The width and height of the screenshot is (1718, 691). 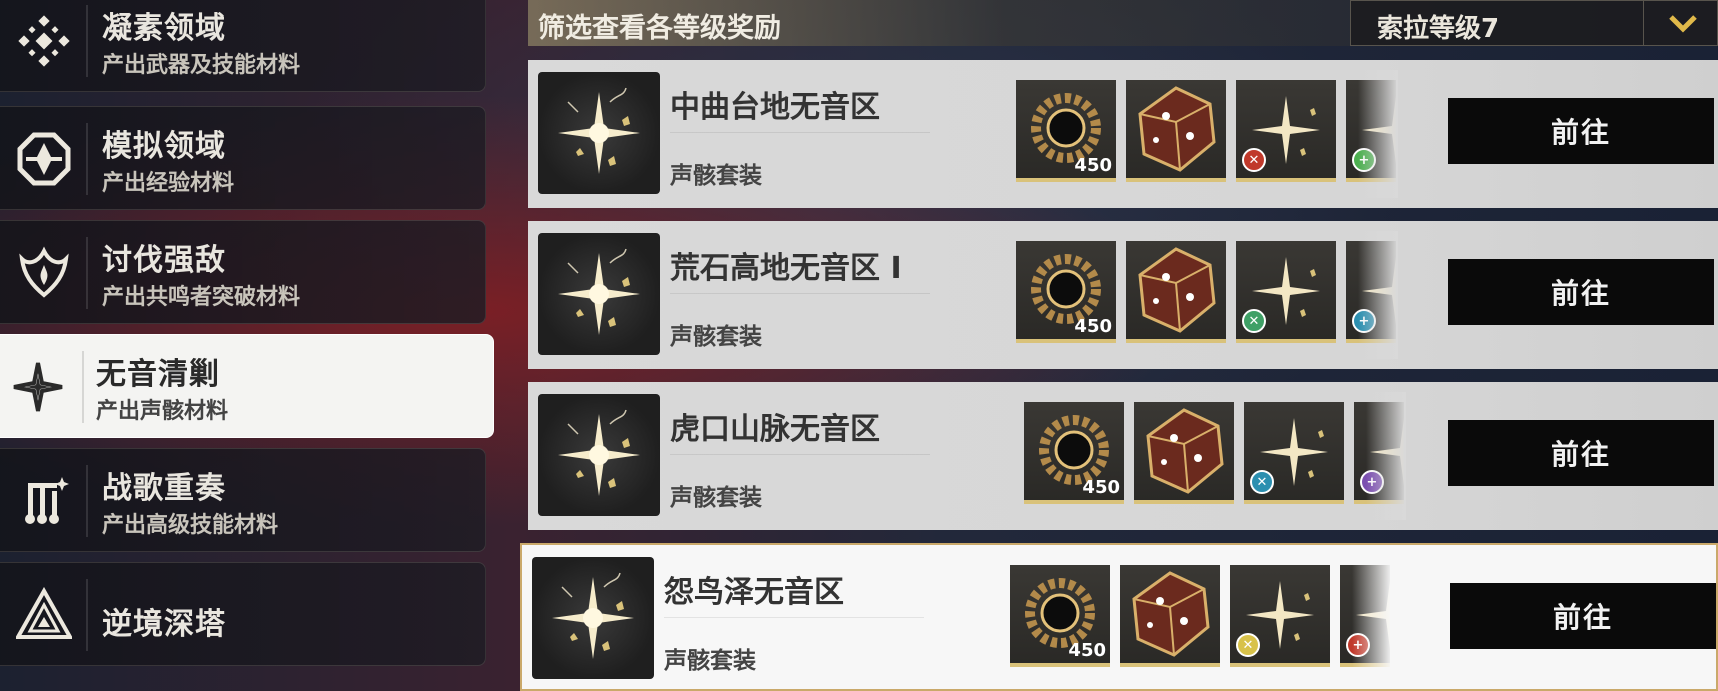 I want to click on sidebar-item-title: 无音清剿, so click(x=158, y=374).